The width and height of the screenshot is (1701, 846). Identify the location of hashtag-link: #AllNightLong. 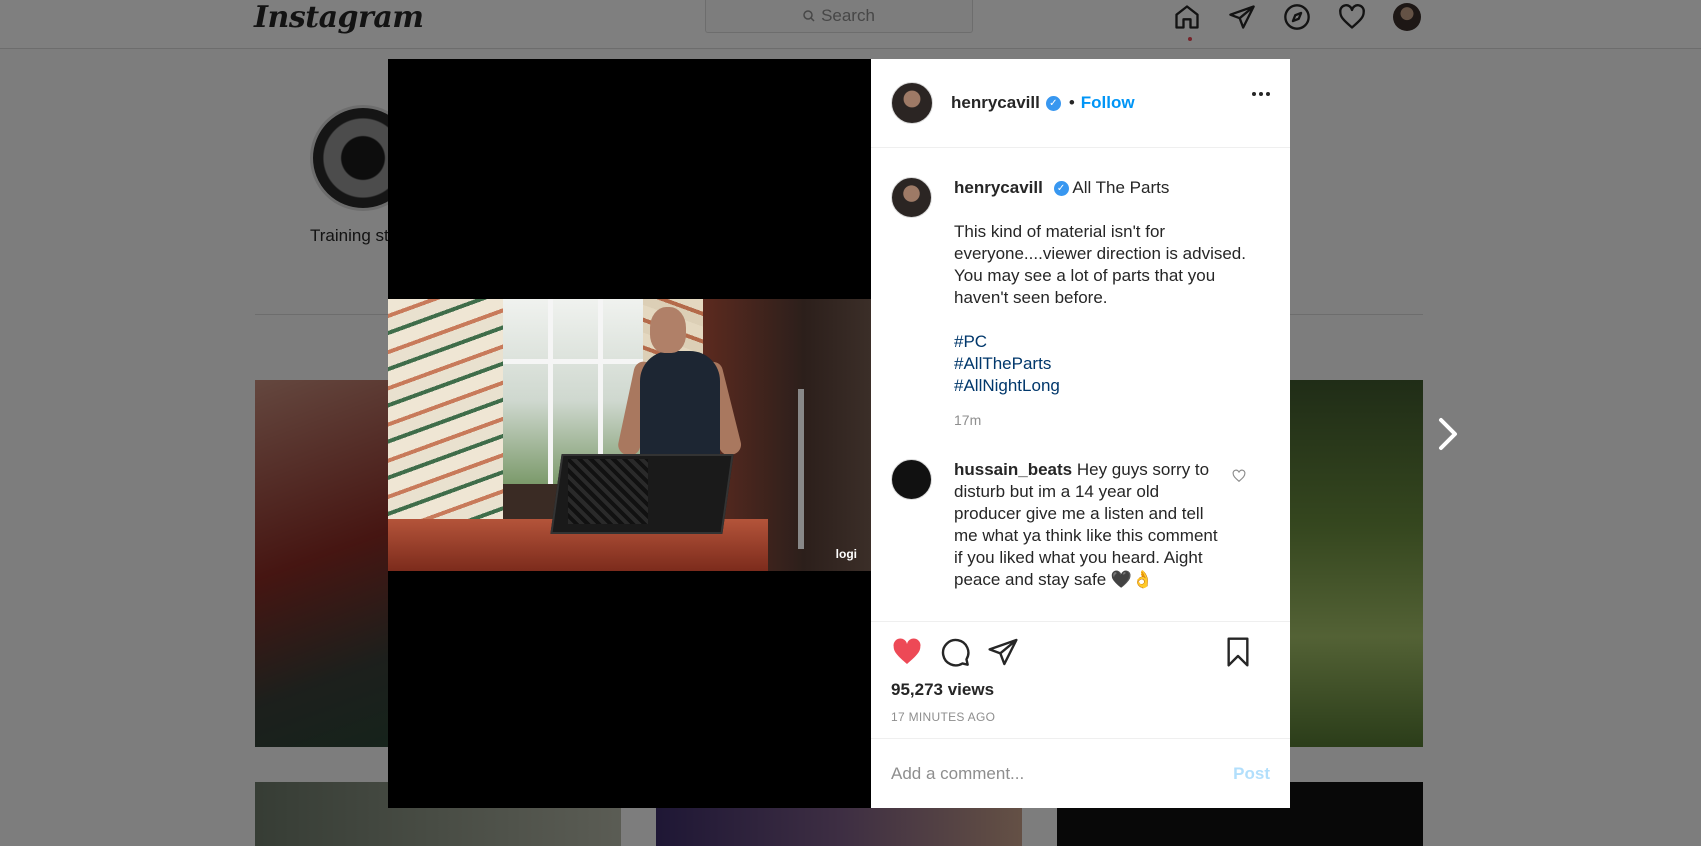
(1104, 386).